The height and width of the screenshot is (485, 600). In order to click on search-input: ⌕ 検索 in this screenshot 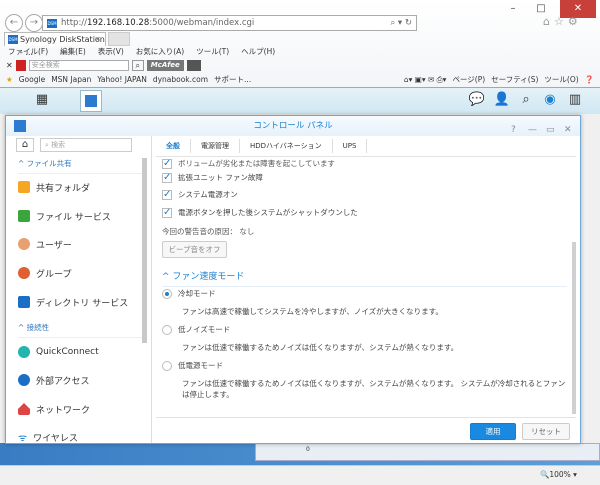, I will do `click(86, 145)`.